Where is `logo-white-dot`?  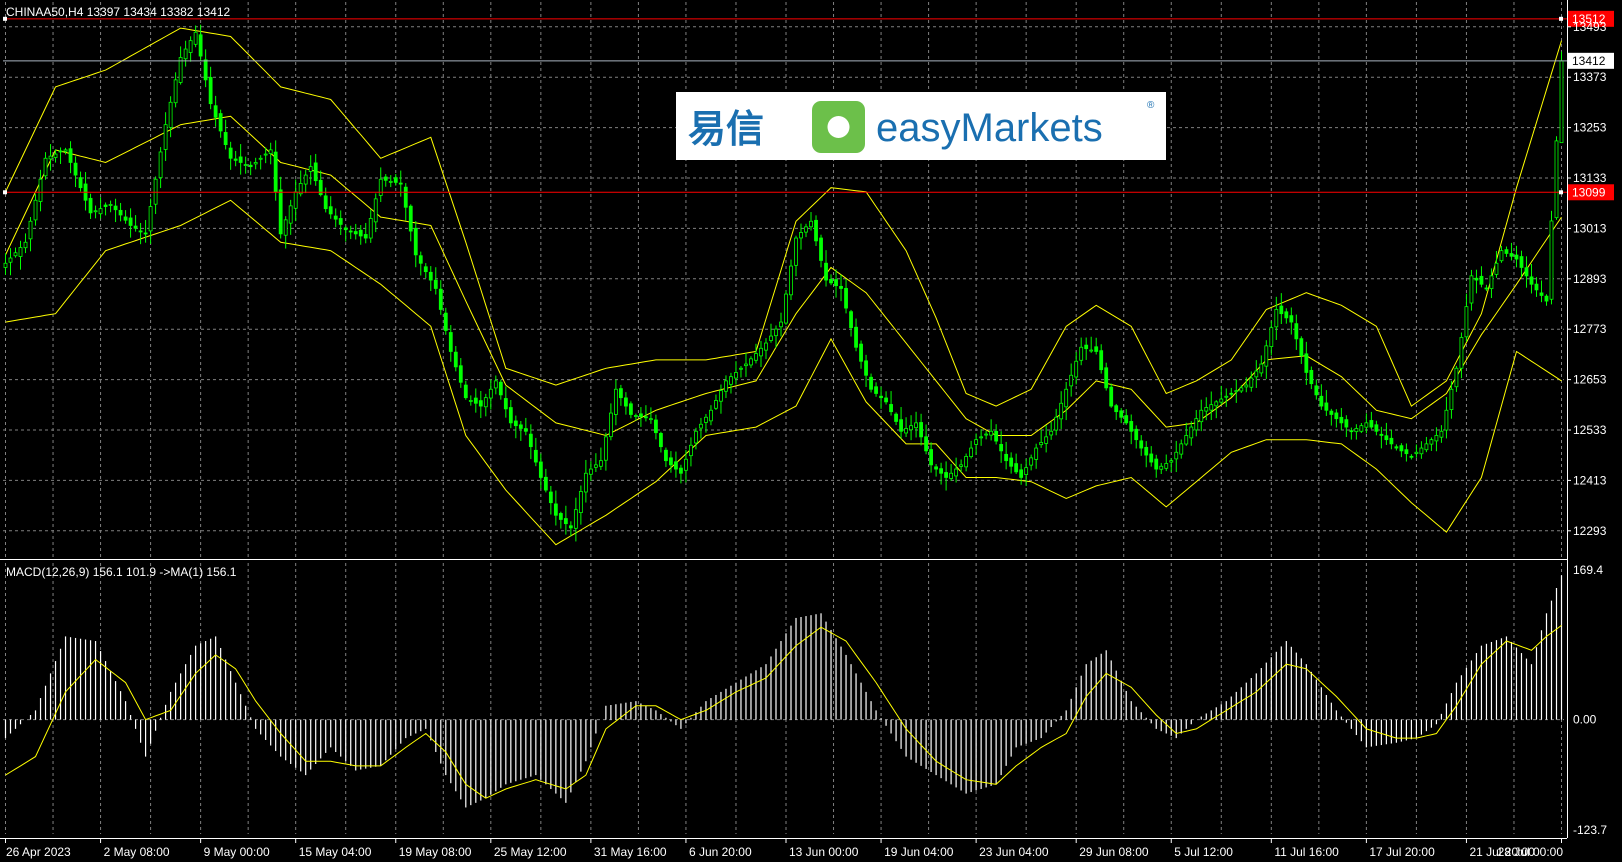
logo-white-dot is located at coordinates (838, 127).